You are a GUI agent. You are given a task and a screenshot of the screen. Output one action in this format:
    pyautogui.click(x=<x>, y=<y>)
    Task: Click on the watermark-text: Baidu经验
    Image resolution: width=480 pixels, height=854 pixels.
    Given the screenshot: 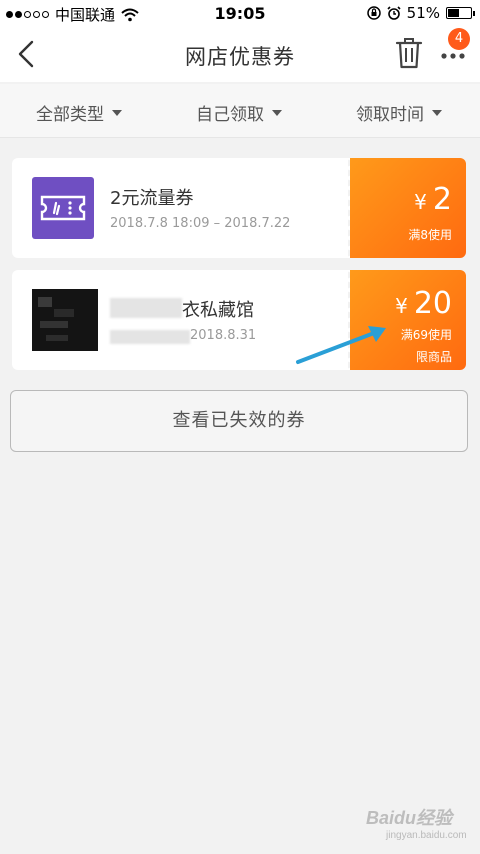 What is the action you would take?
    pyautogui.click(x=409, y=818)
    